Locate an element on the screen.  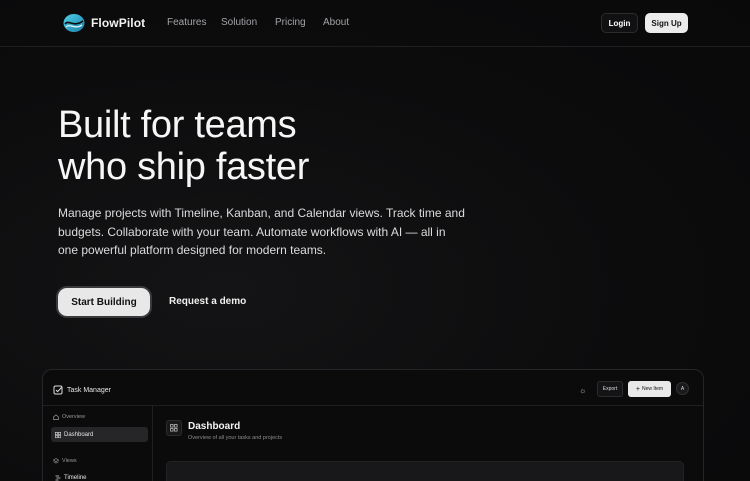
nav-link-solution: Solution is located at coordinates (248, 22).